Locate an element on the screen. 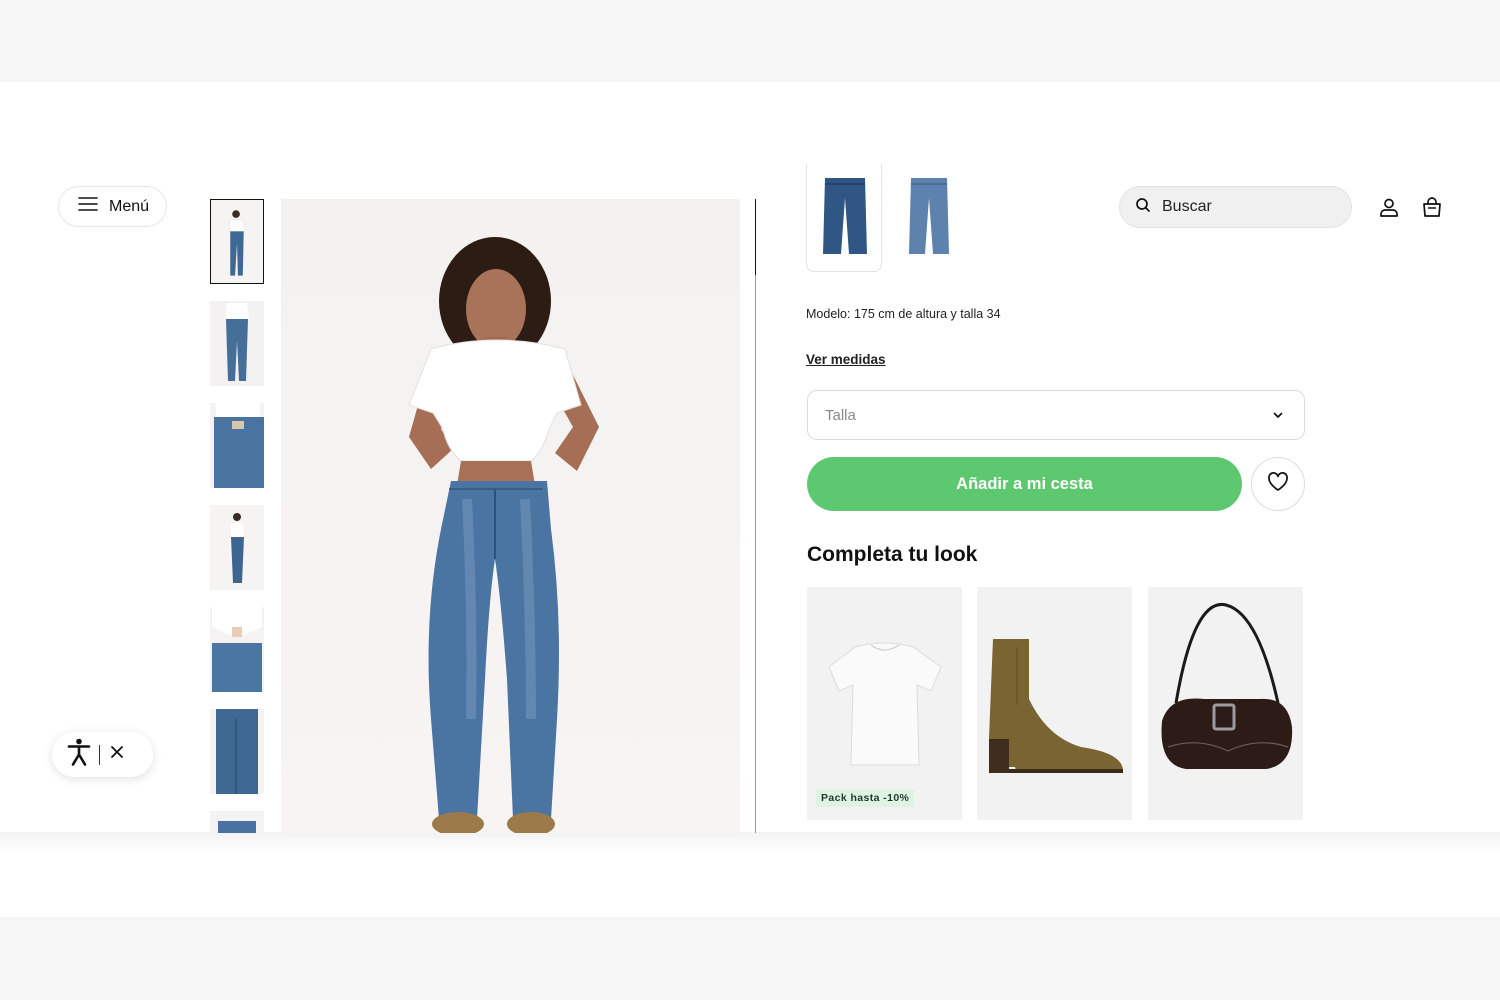  search-input: Buscar is located at coordinates (1235, 207).